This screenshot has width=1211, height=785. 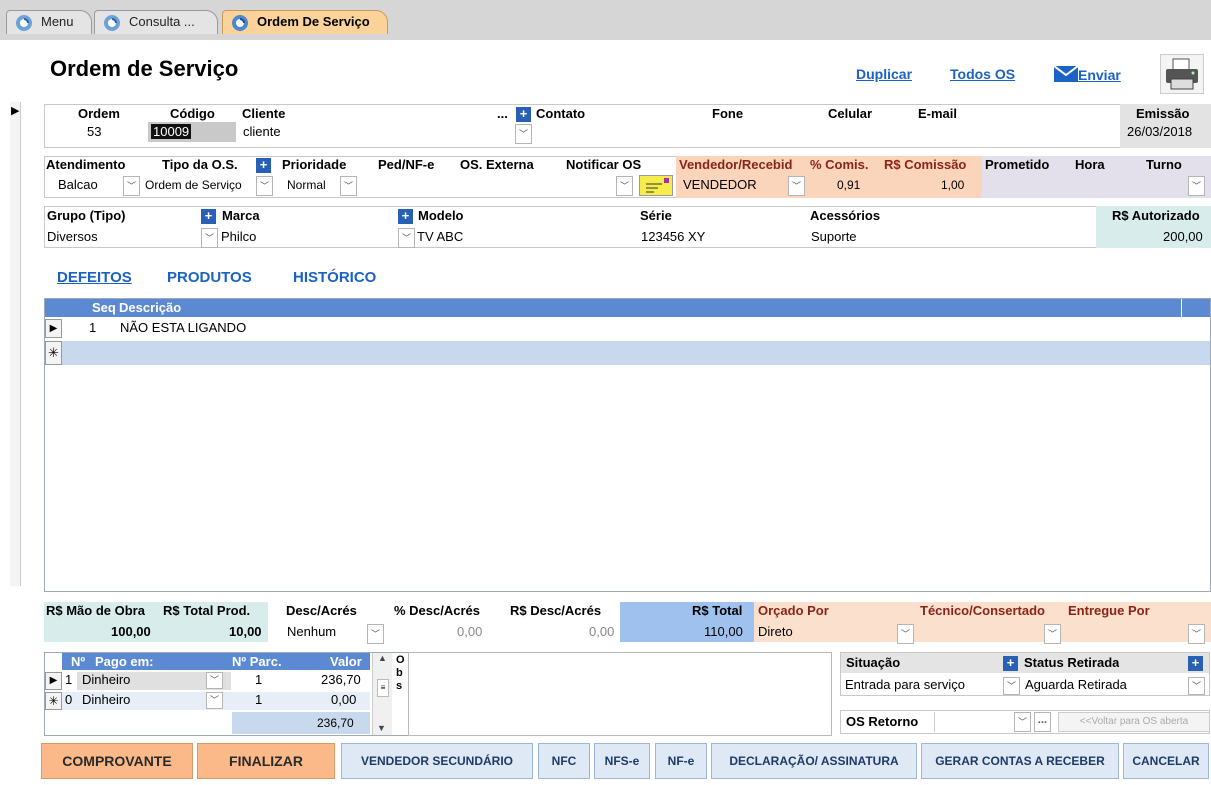 I want to click on declaracao-assinatura-button: DECLARAÇÃO/ ASSINATURA, so click(x=814, y=761).